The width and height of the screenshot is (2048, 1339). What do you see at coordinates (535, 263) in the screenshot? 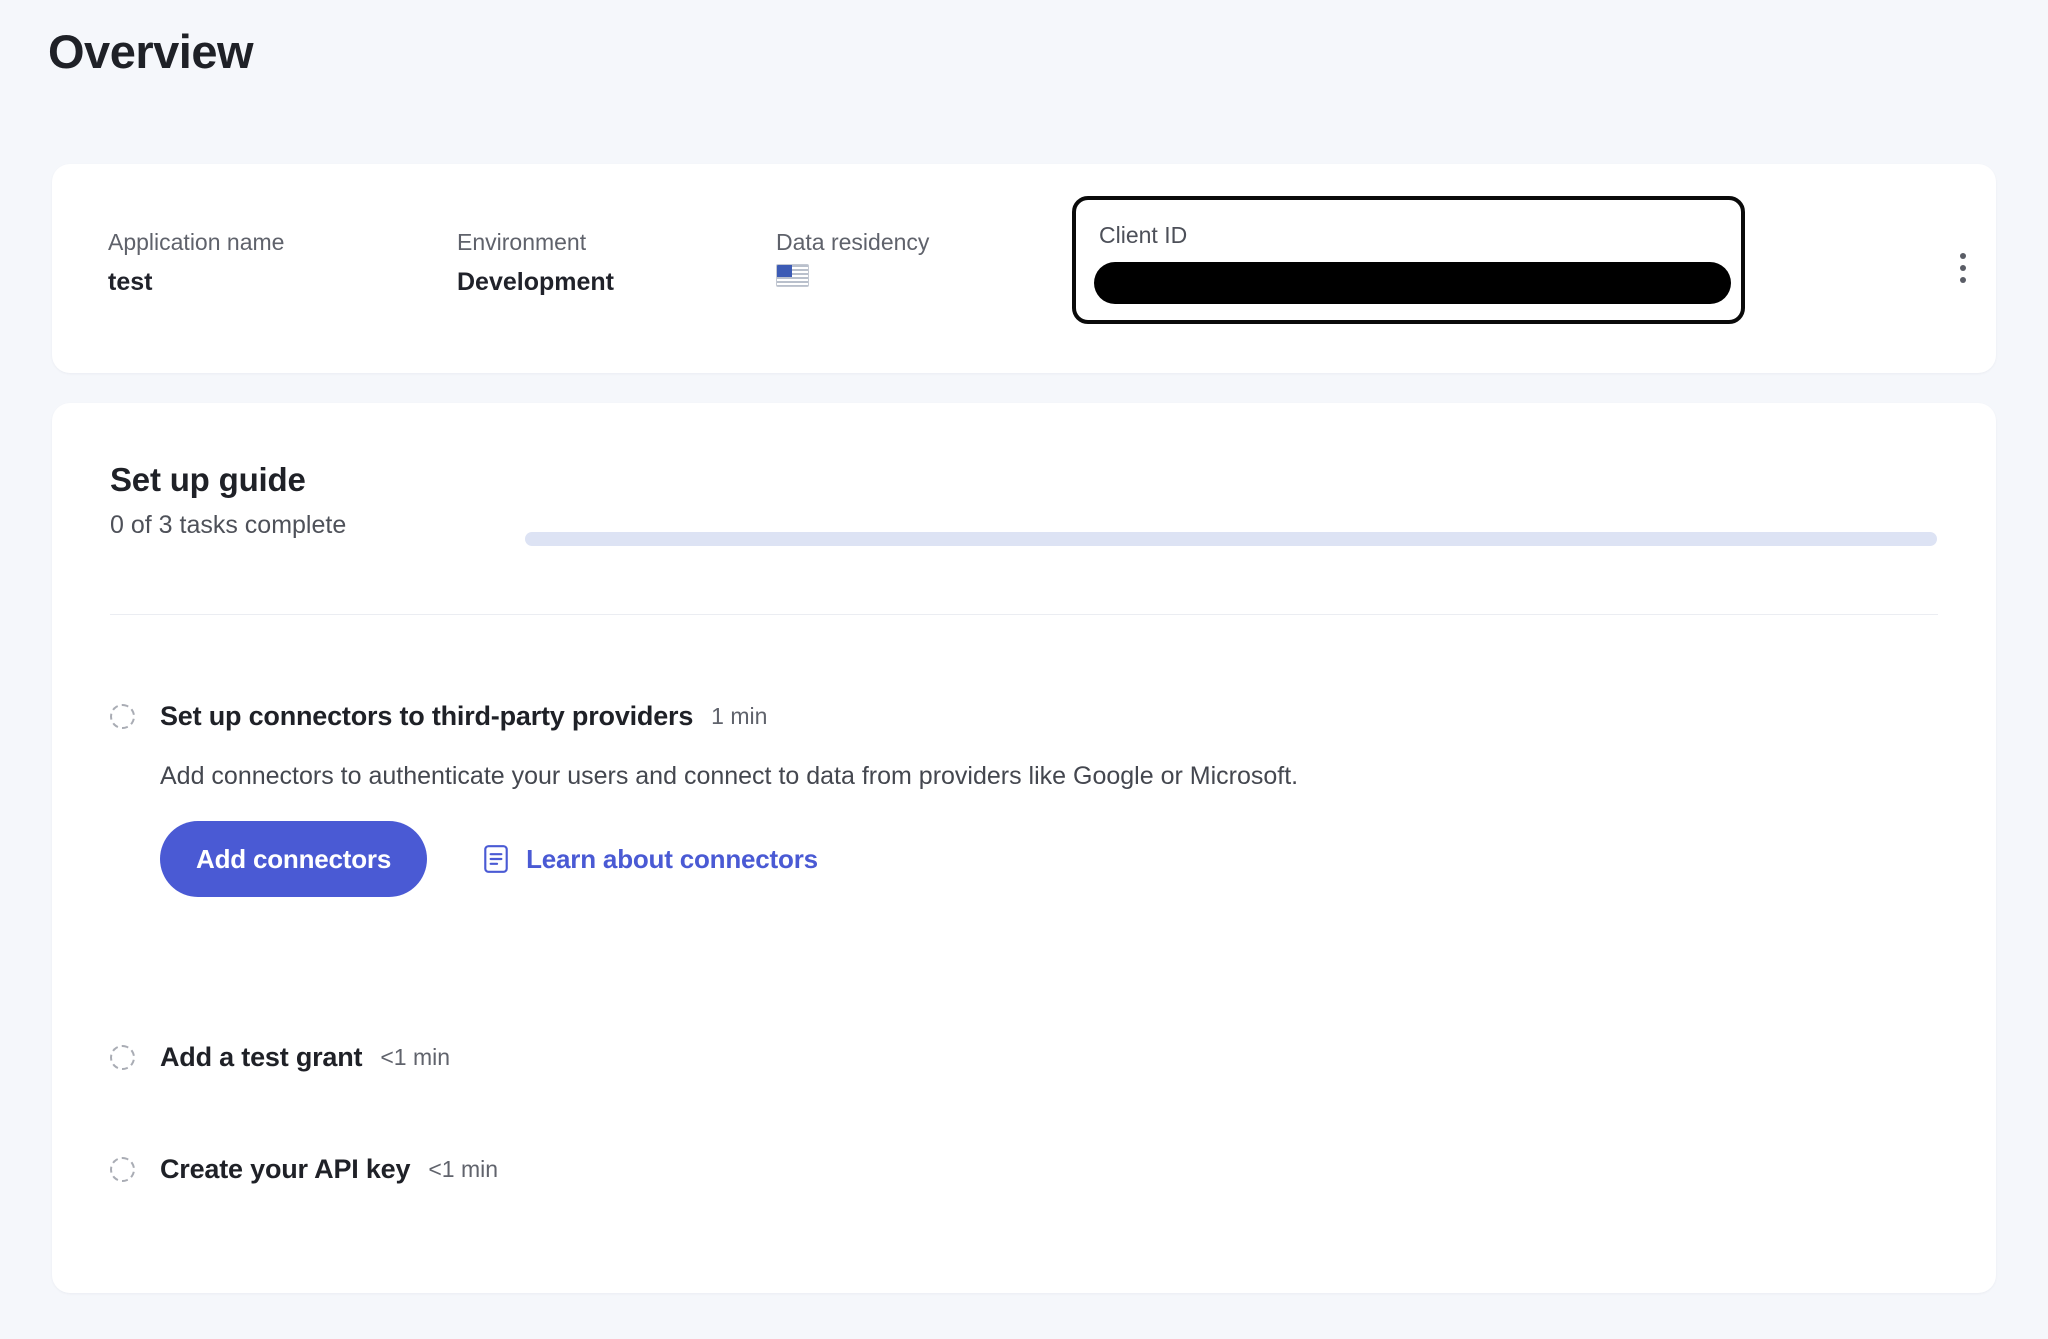
I see `field-environment: Environment Development` at bounding box center [535, 263].